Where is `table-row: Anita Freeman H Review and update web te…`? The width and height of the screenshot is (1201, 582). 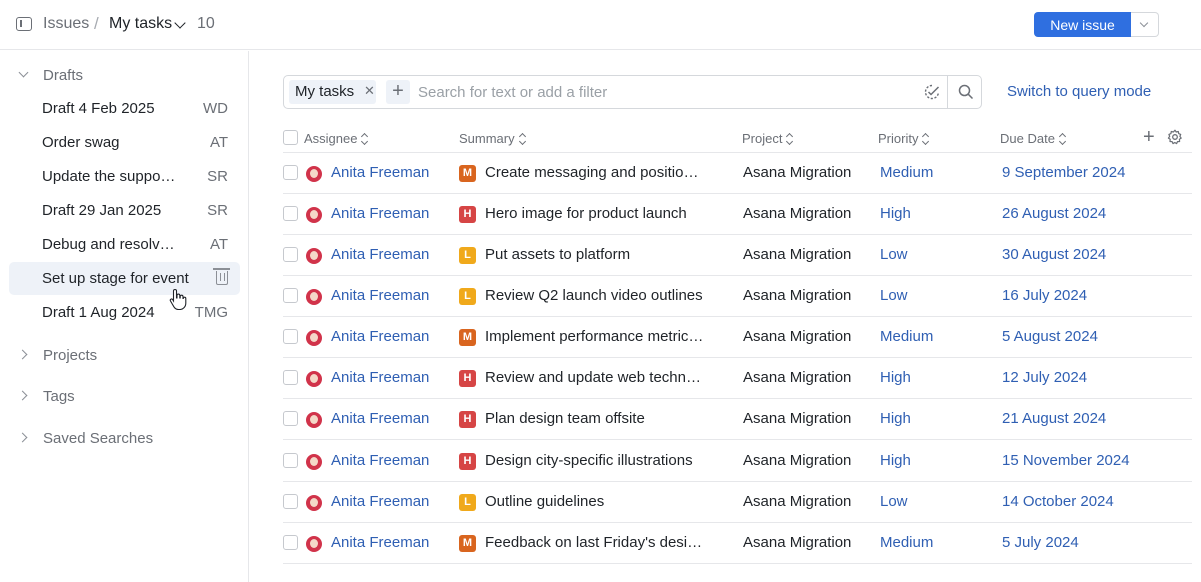 table-row: Anita Freeman H Review and update web te… is located at coordinates (737, 378).